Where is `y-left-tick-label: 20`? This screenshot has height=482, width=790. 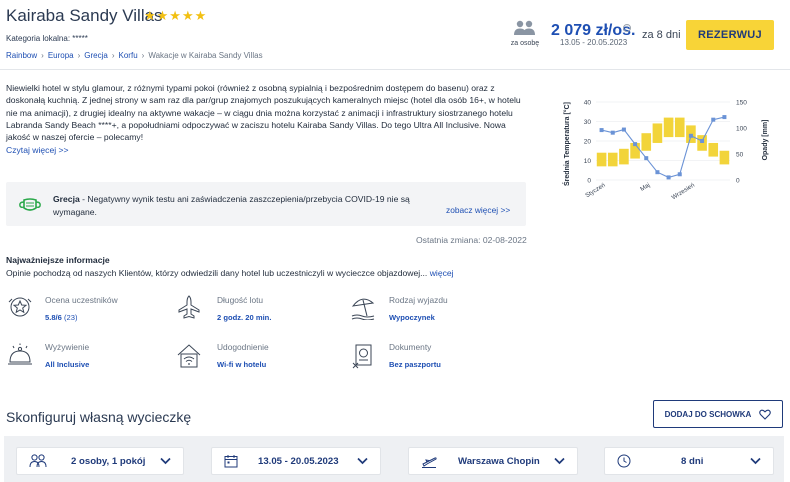
y-left-tick-label: 20 is located at coordinates (588, 142).